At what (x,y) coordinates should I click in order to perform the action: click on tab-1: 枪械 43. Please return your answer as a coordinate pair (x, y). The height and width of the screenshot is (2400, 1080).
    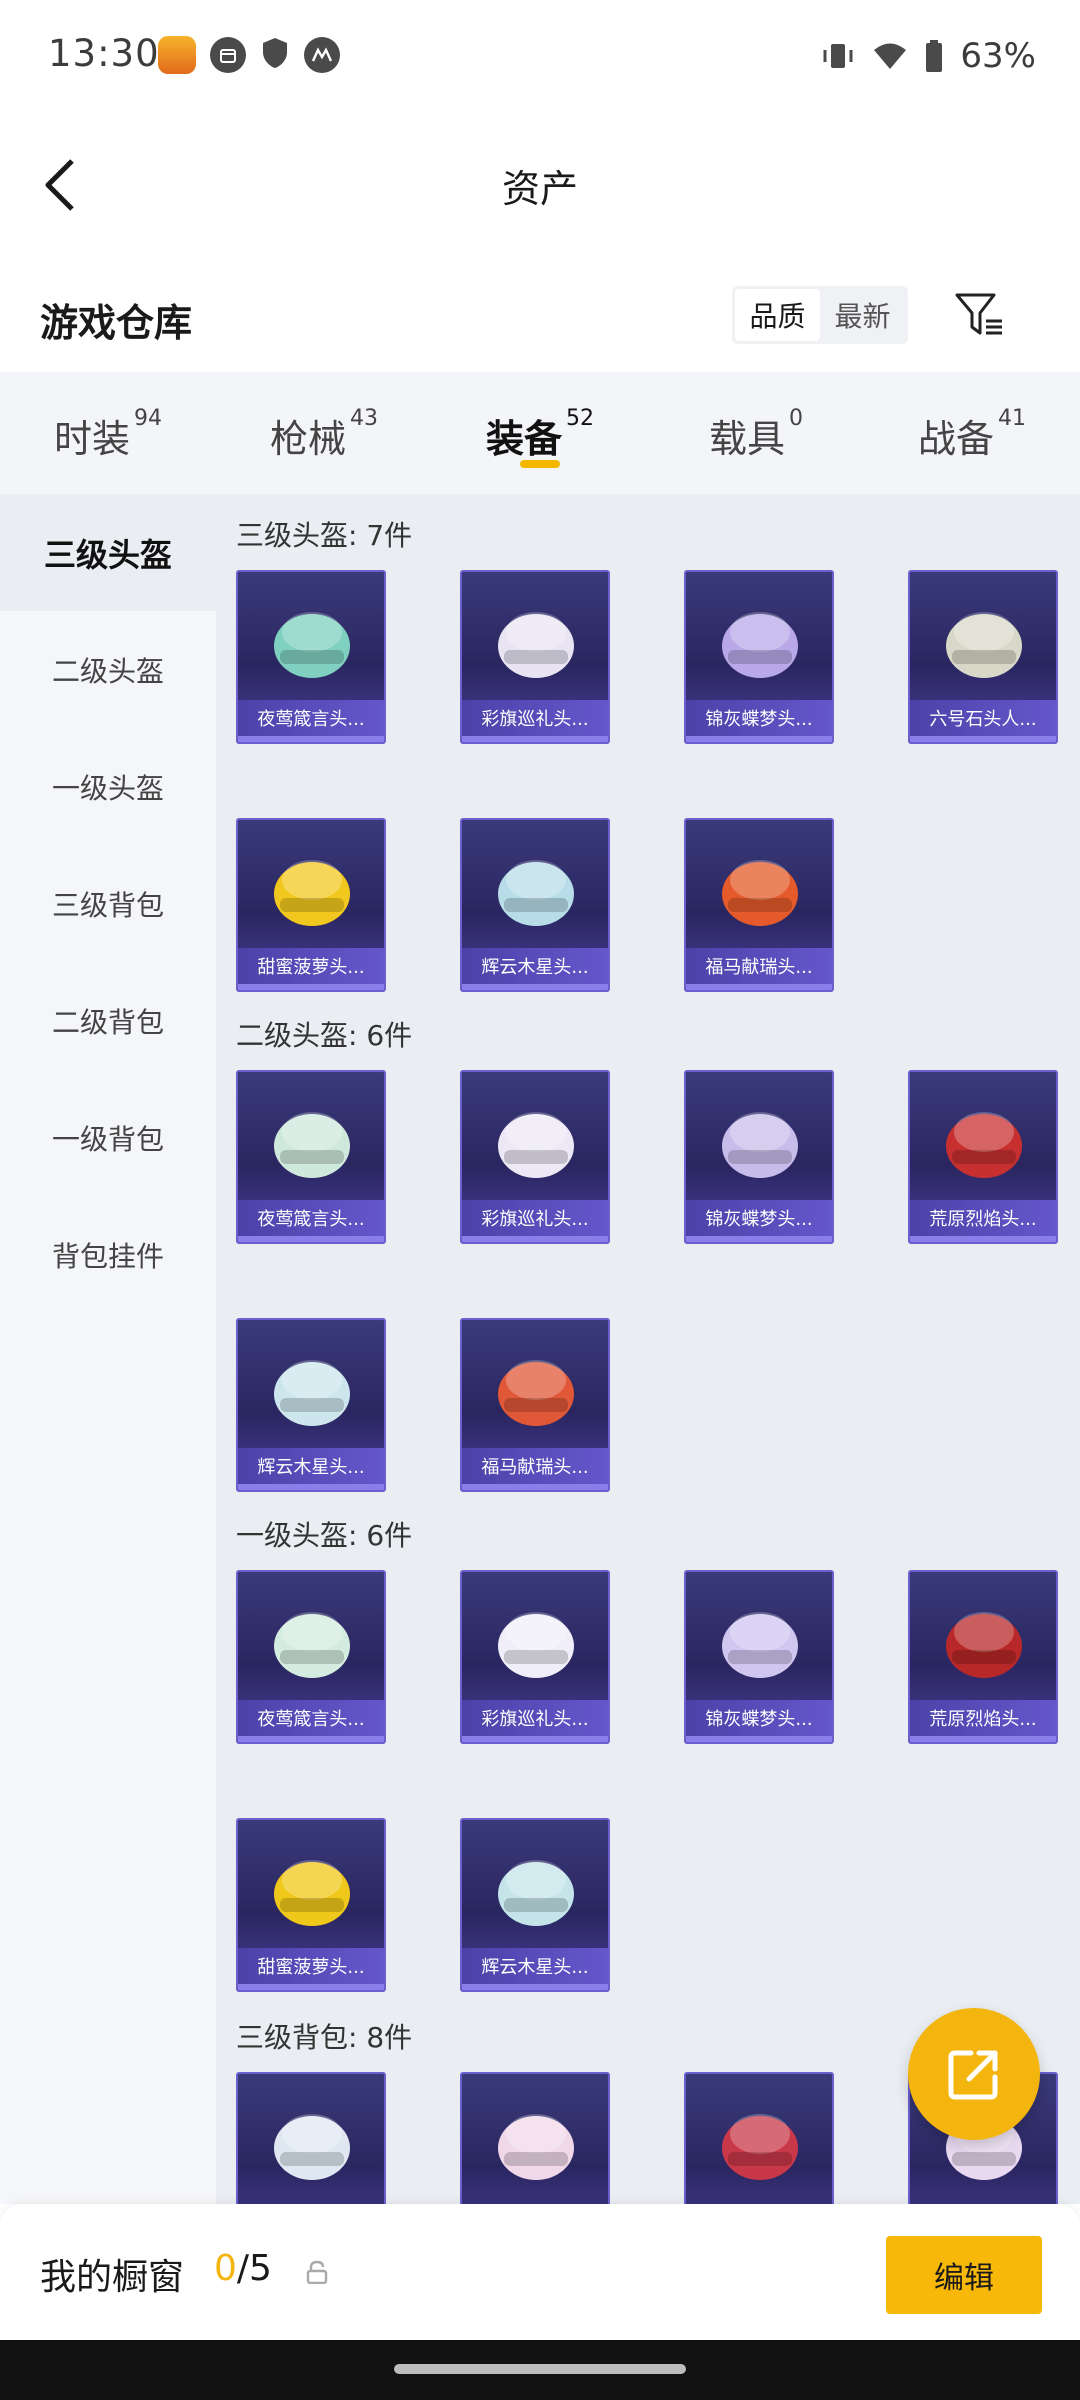
    Looking at the image, I should click on (324, 433).